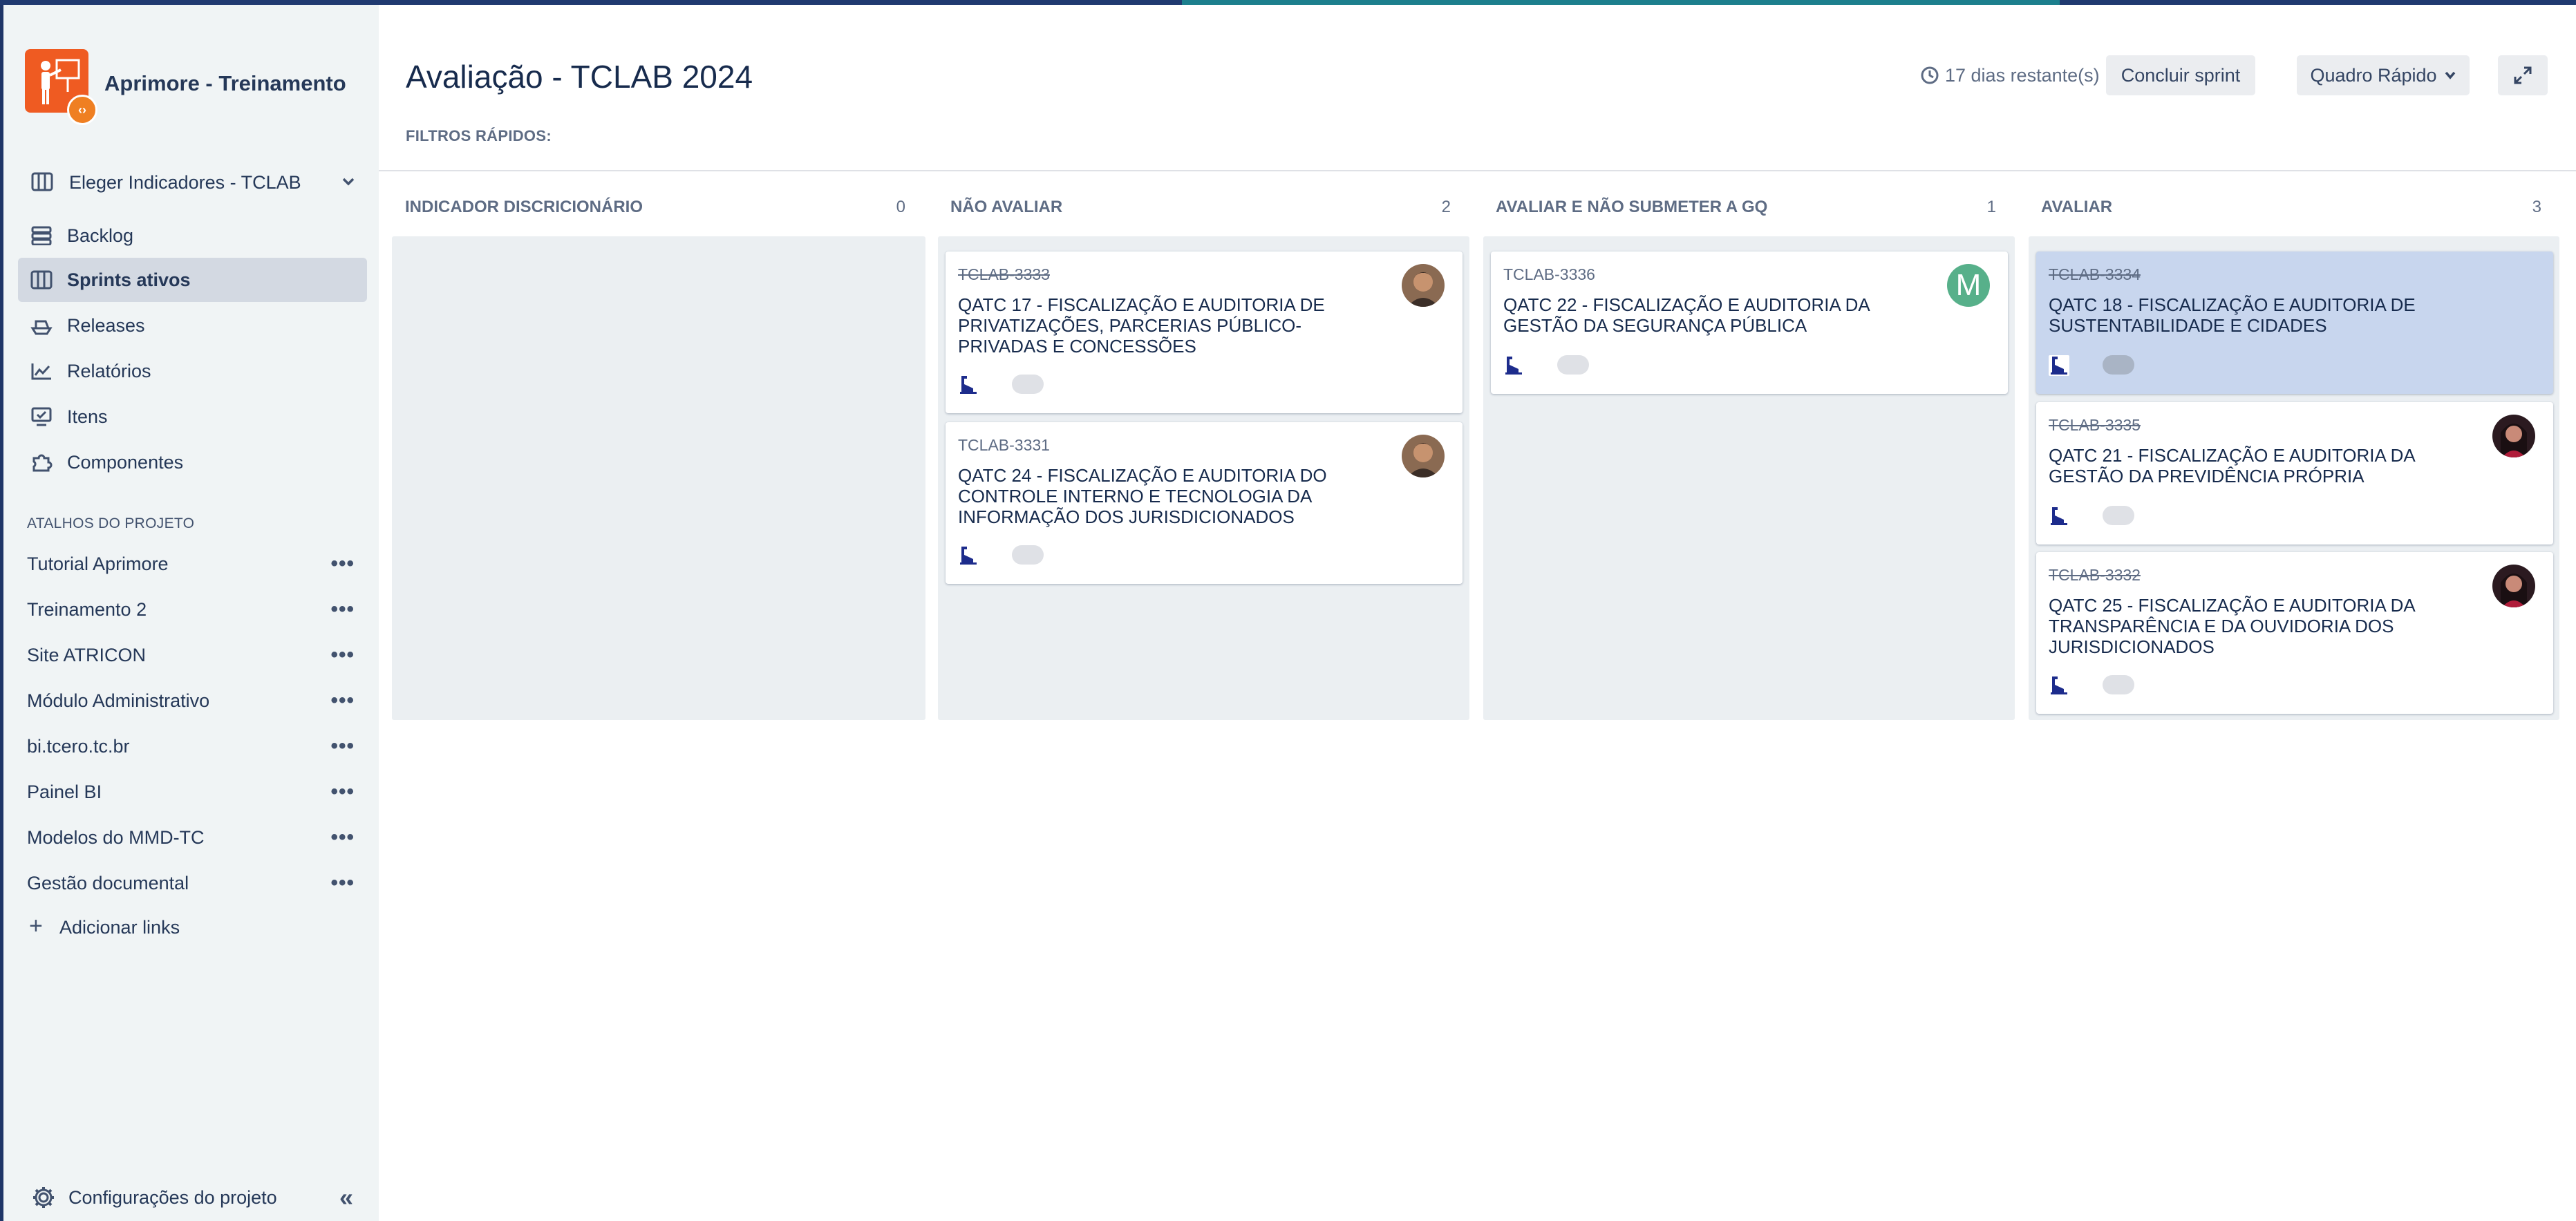  What do you see at coordinates (192, 701) in the screenshot?
I see `shortcut-link: Módulo Administrativo •••` at bounding box center [192, 701].